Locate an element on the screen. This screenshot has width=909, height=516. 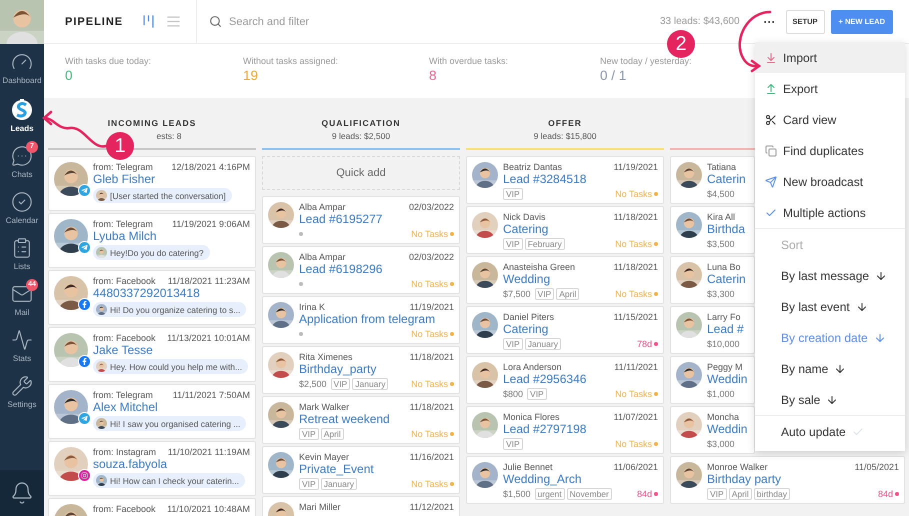
menu-item: Card view is located at coordinates (830, 119).